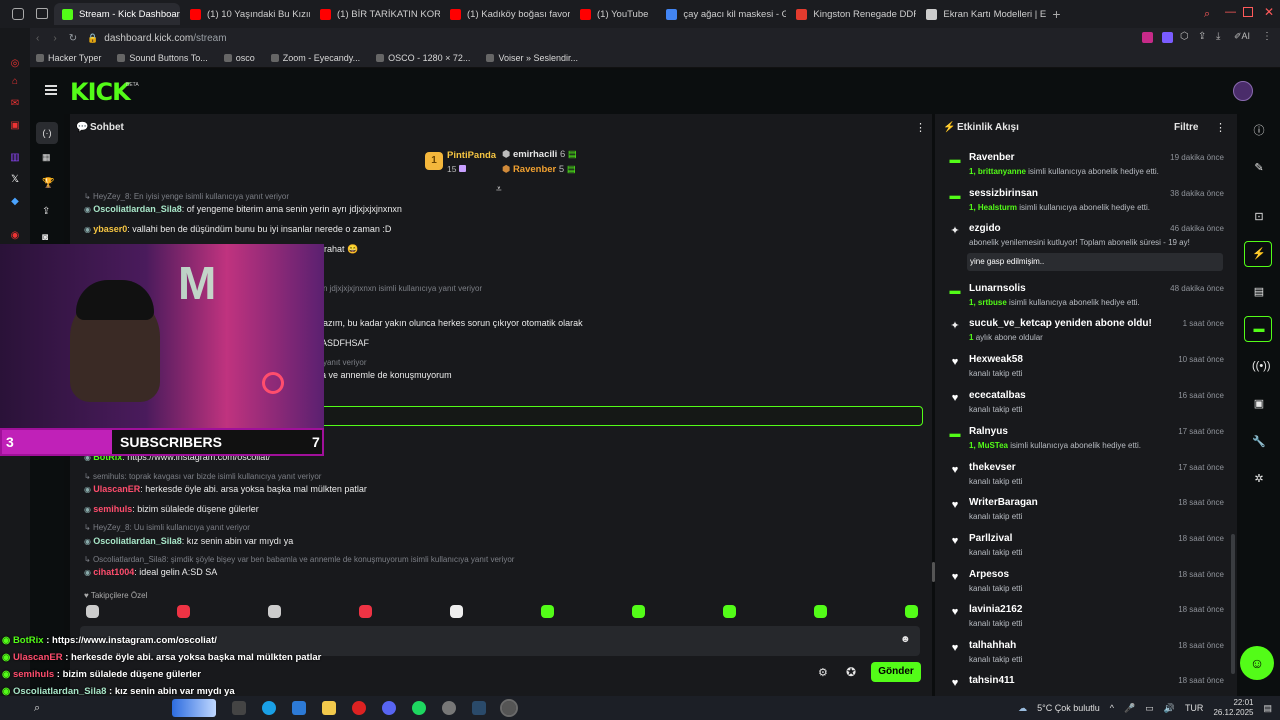 Image resolution: width=1280 pixels, height=720 pixels. What do you see at coordinates (1003, 193) in the screenshot?
I see `activity-name: sessizbirinsan` at bounding box center [1003, 193].